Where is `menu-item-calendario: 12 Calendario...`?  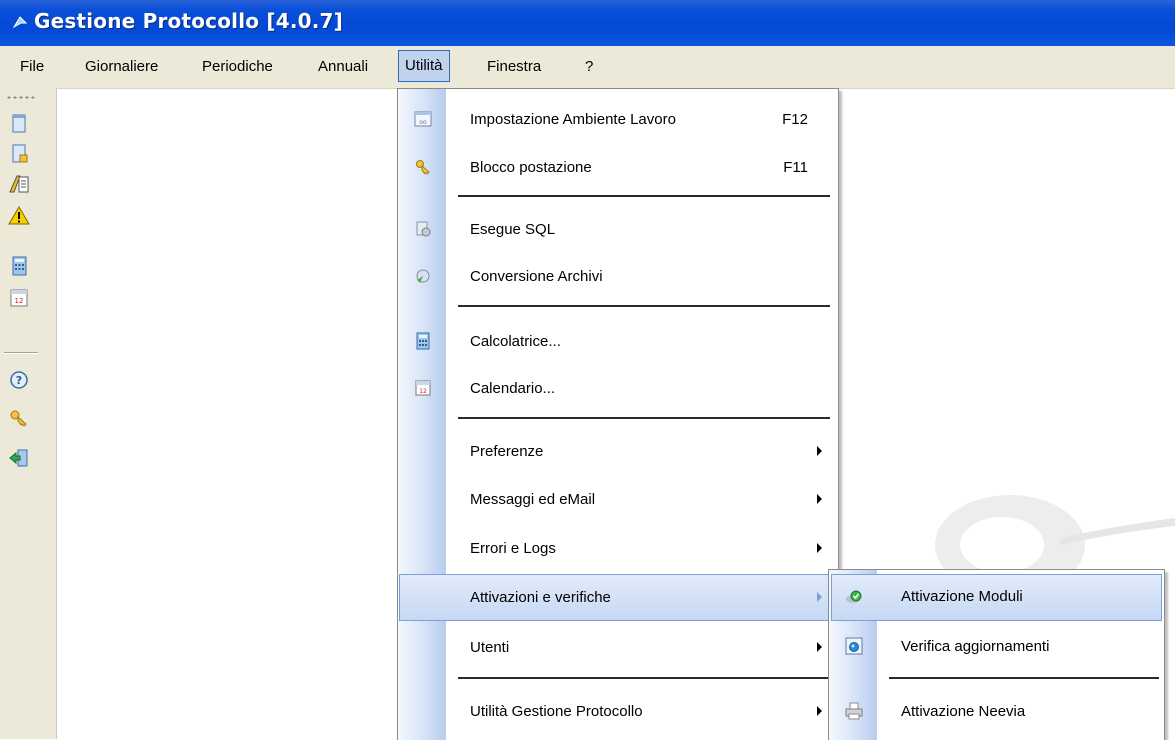 menu-item-calendario: 12 Calendario... is located at coordinates (618, 388).